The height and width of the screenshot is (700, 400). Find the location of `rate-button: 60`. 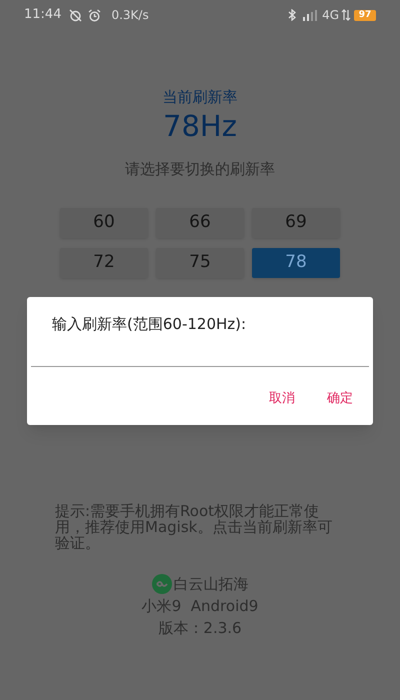

rate-button: 60 is located at coordinates (104, 223).